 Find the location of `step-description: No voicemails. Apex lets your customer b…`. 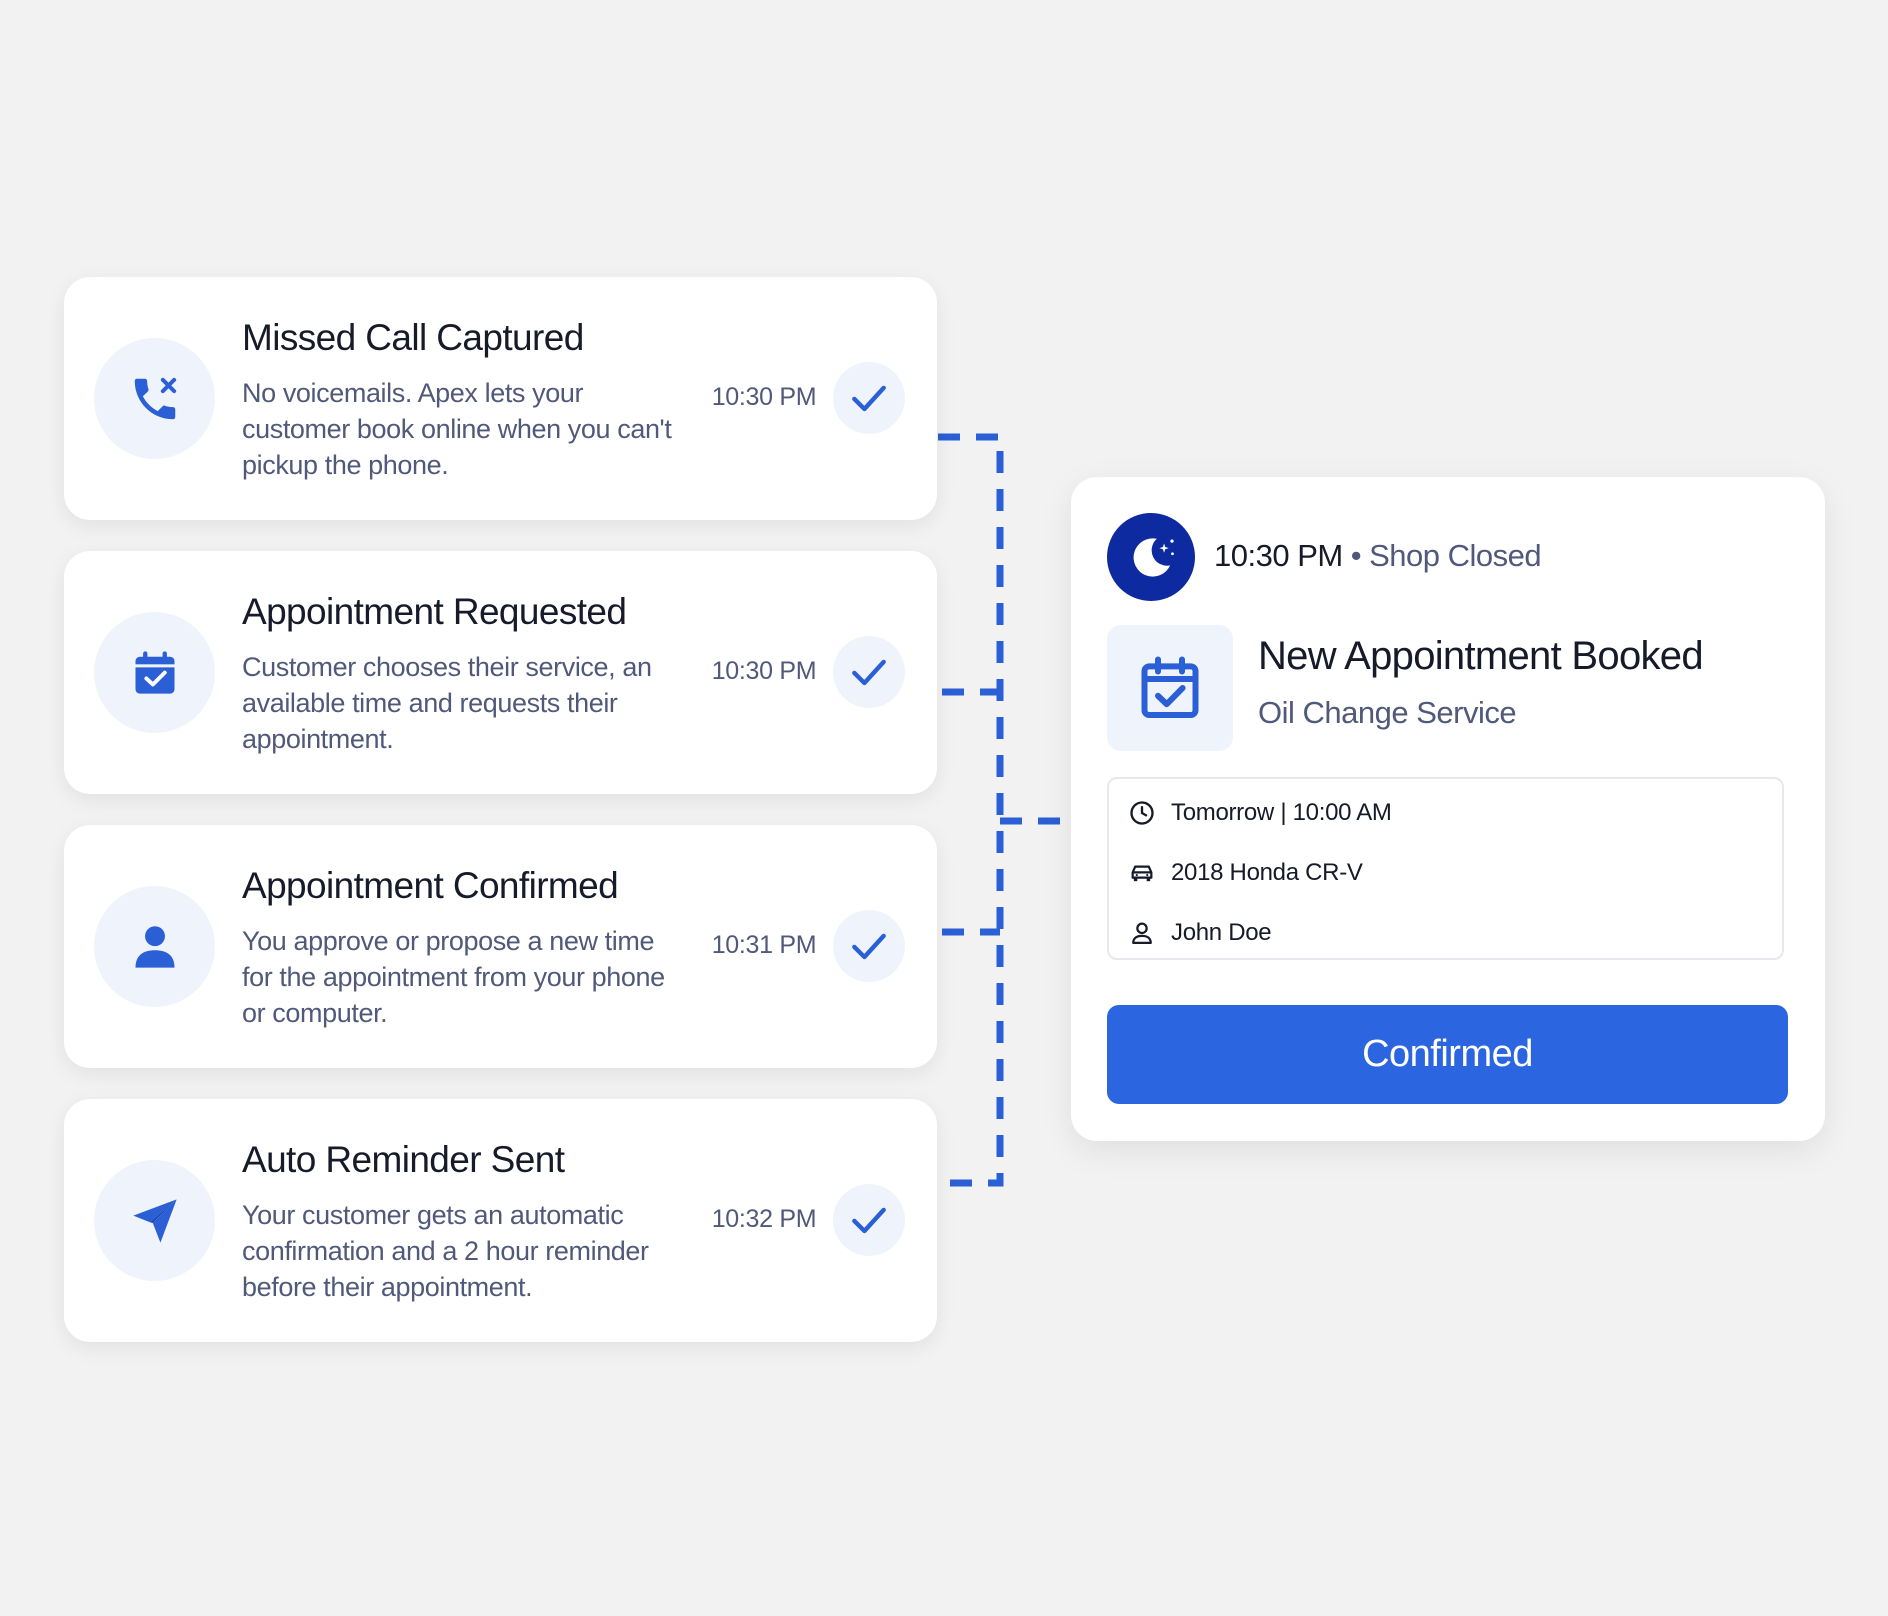

step-description: No voicemails. Apex lets your customer b… is located at coordinates (457, 429).